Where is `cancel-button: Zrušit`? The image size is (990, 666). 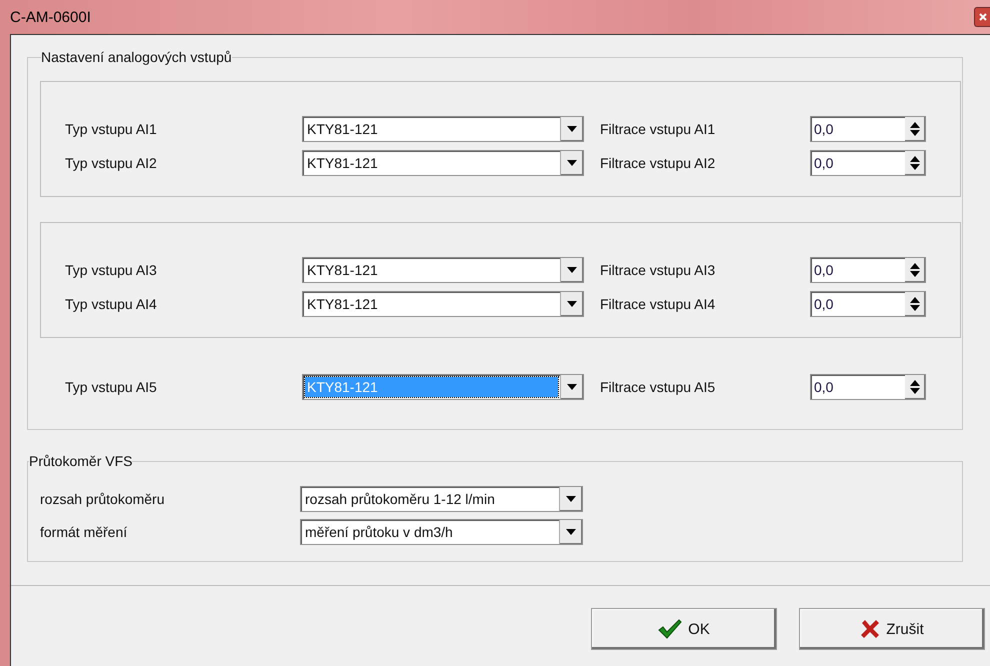
cancel-button: Zrušit is located at coordinates (892, 629).